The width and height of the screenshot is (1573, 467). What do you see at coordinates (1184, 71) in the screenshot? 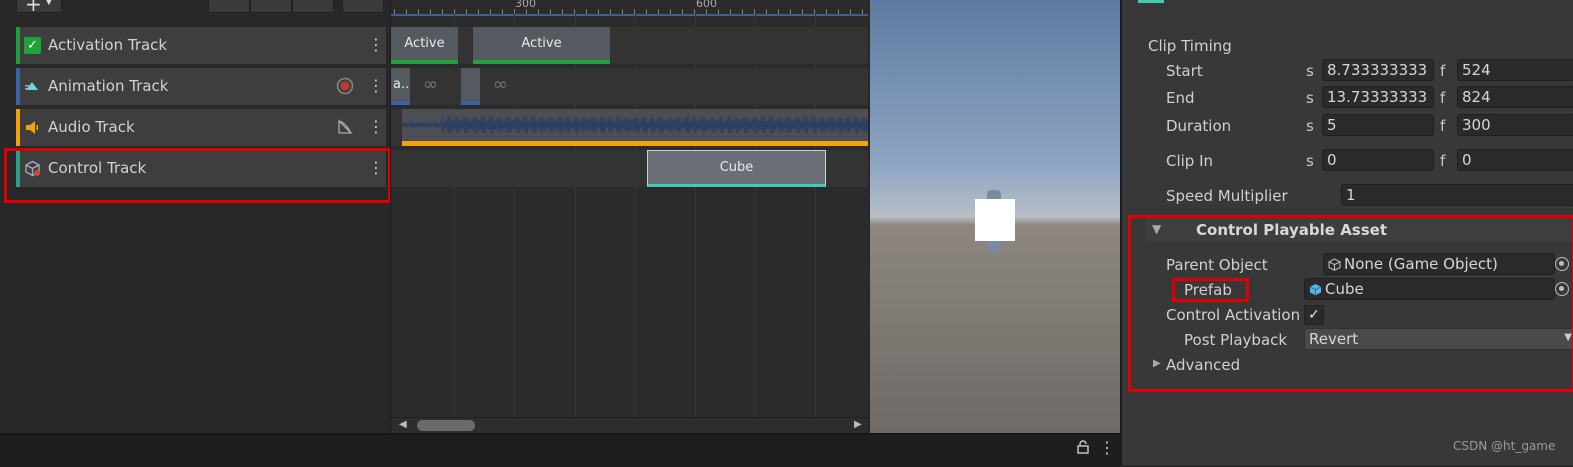
I see `start-label: Start` at bounding box center [1184, 71].